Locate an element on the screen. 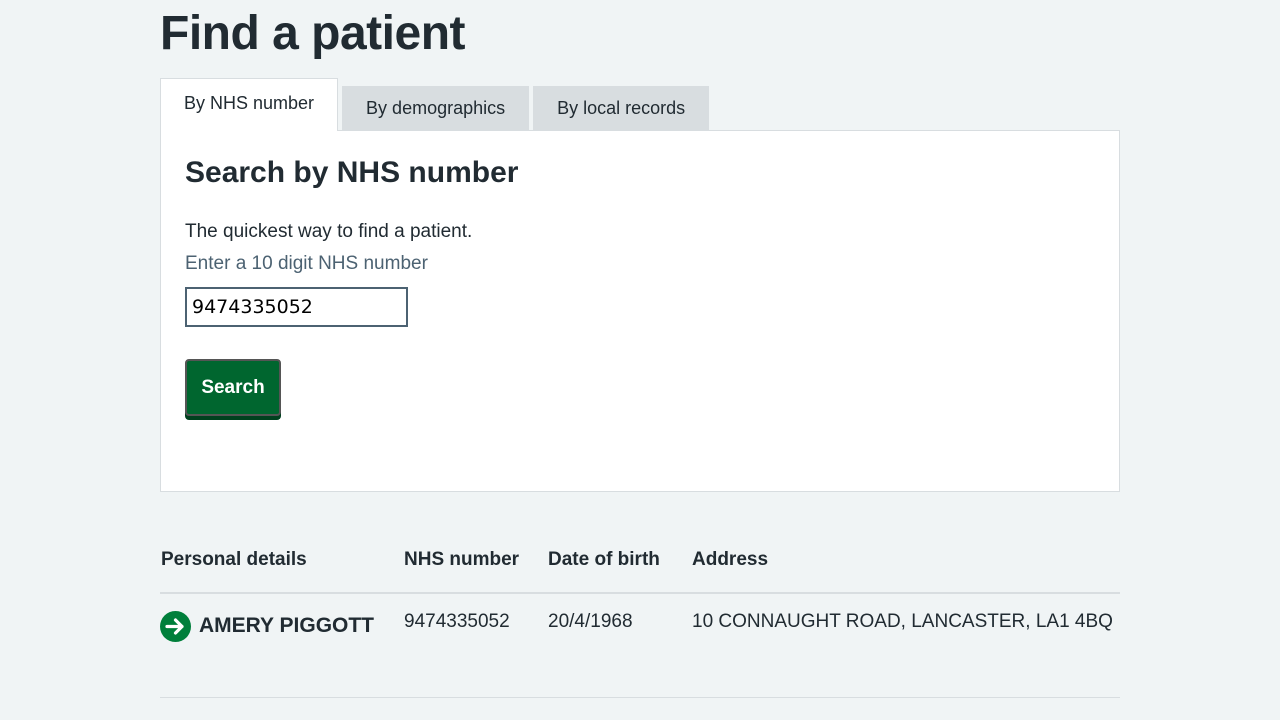 The height and width of the screenshot is (720, 1280). nhs-number-cell: 9474335052 is located at coordinates (457, 621).